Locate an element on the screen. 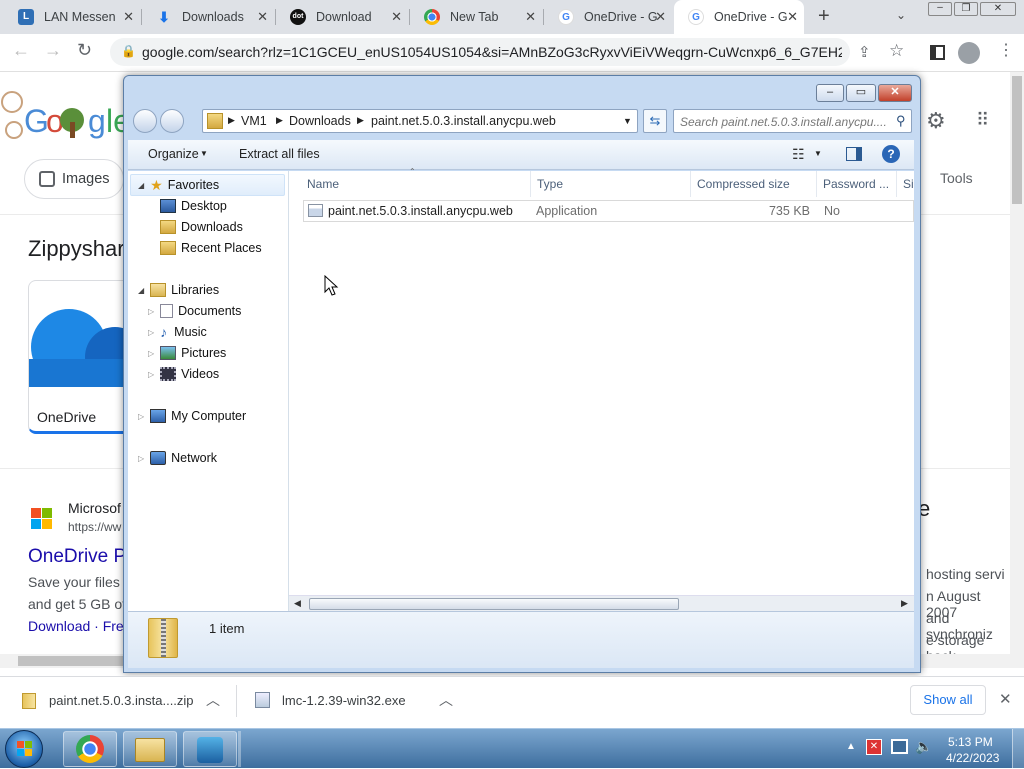 This screenshot has height=769, width=1024. column-header-name: Name is located at coordinates (416, 184).